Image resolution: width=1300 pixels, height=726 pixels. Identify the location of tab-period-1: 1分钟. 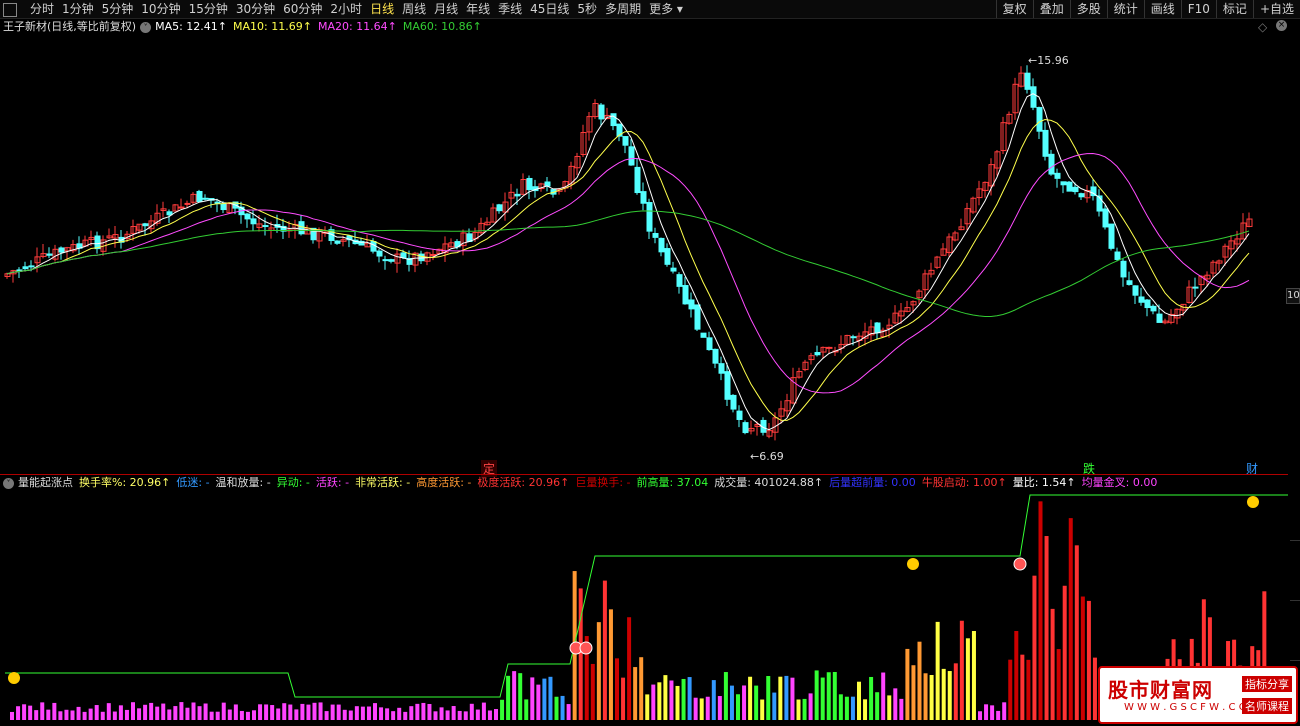
(78, 9).